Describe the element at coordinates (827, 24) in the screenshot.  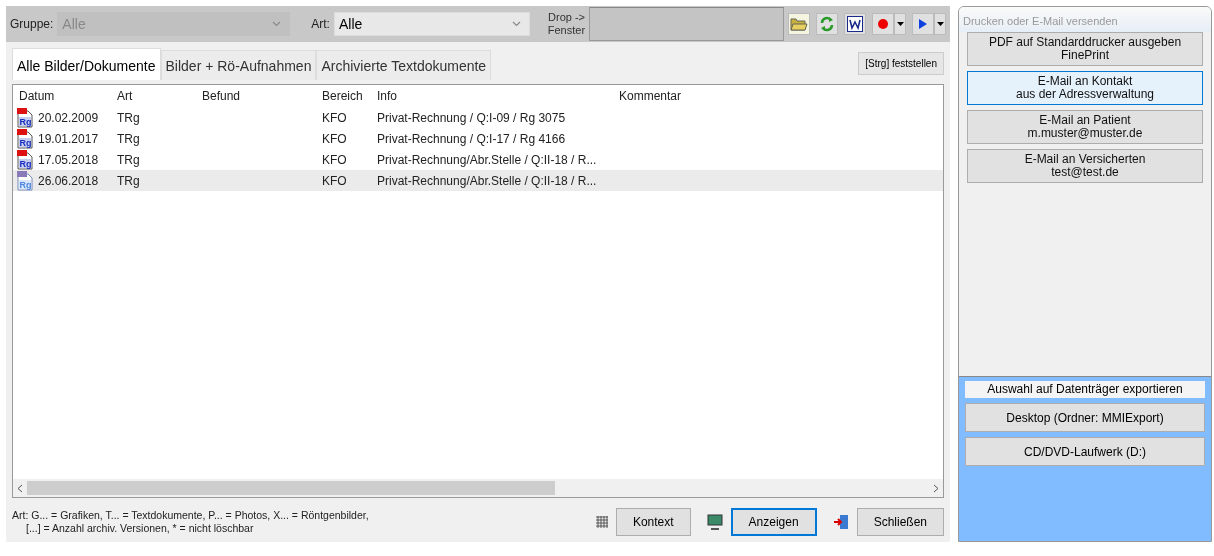
I see `refresh-icon` at that location.